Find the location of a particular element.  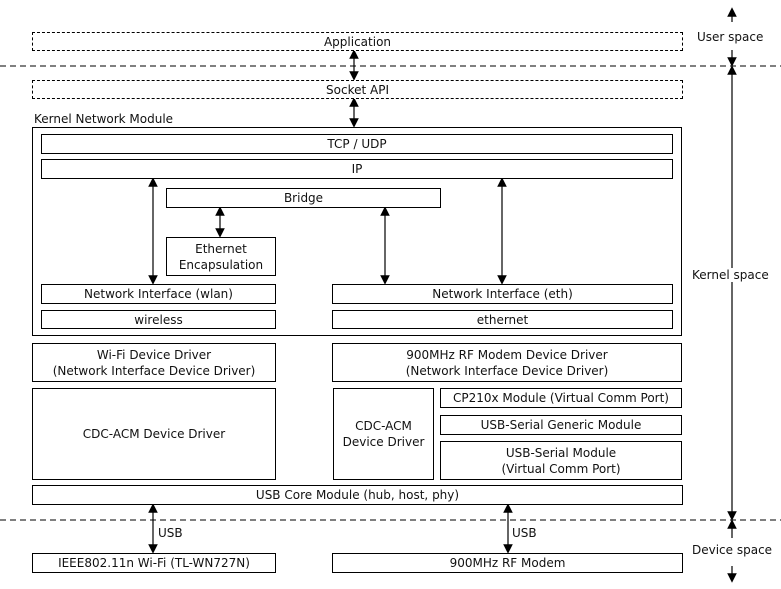

user-space-label: User space is located at coordinates (730, 37).